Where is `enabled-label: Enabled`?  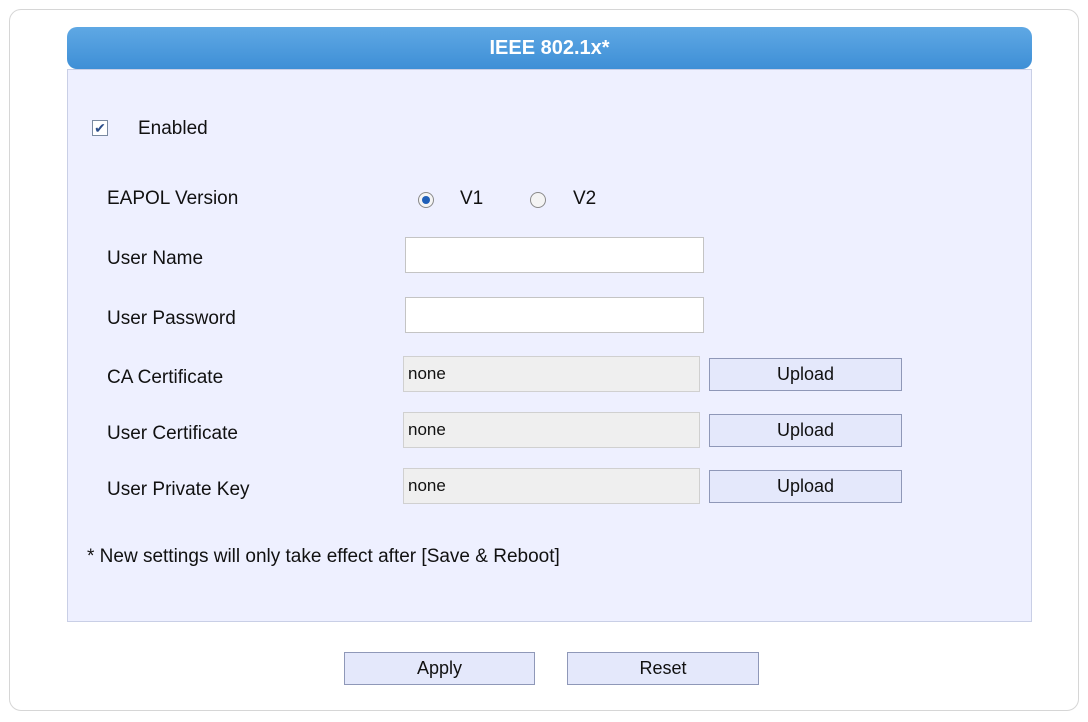
enabled-label: Enabled is located at coordinates (173, 128).